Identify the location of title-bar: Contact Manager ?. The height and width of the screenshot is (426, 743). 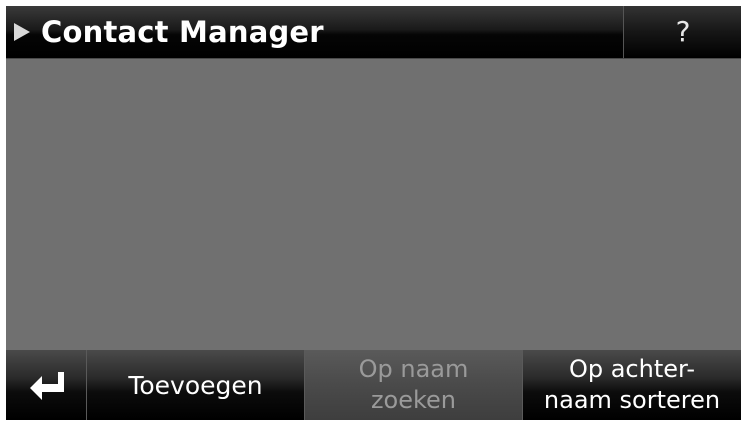
(373, 32).